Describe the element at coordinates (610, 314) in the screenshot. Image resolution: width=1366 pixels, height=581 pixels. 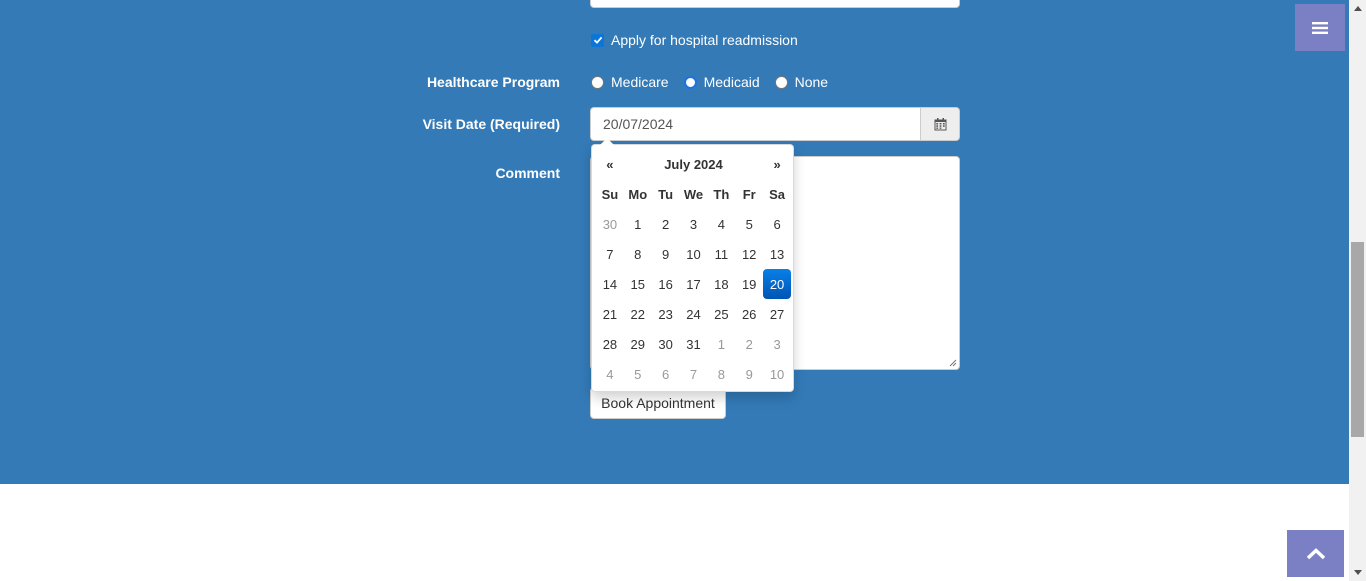
I see `calendar-day: 21` at that location.